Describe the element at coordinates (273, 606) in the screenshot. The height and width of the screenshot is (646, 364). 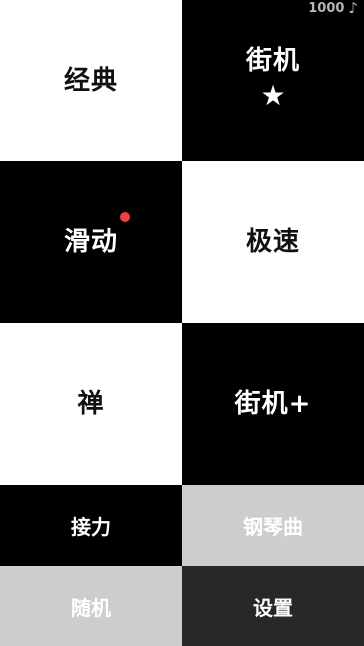
I see `settings-button: 设置` at that location.